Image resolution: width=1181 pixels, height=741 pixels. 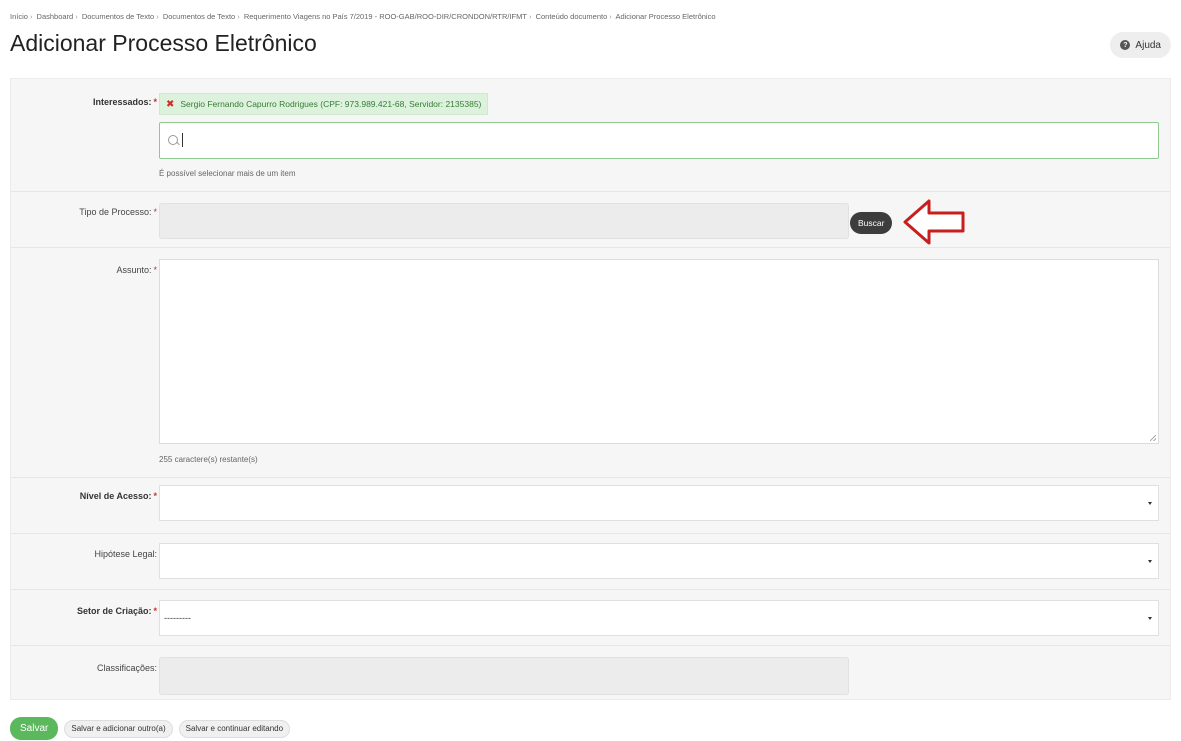 What do you see at coordinates (124, 102) in the screenshot?
I see `interessados-label: Interessados: *` at bounding box center [124, 102].